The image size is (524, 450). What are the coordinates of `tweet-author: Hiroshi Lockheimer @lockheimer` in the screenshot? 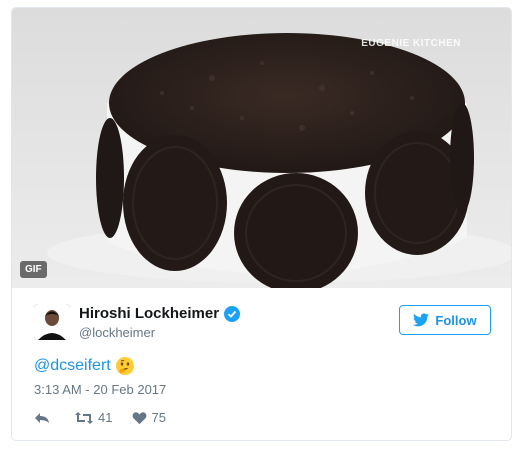 It's located at (137, 322).